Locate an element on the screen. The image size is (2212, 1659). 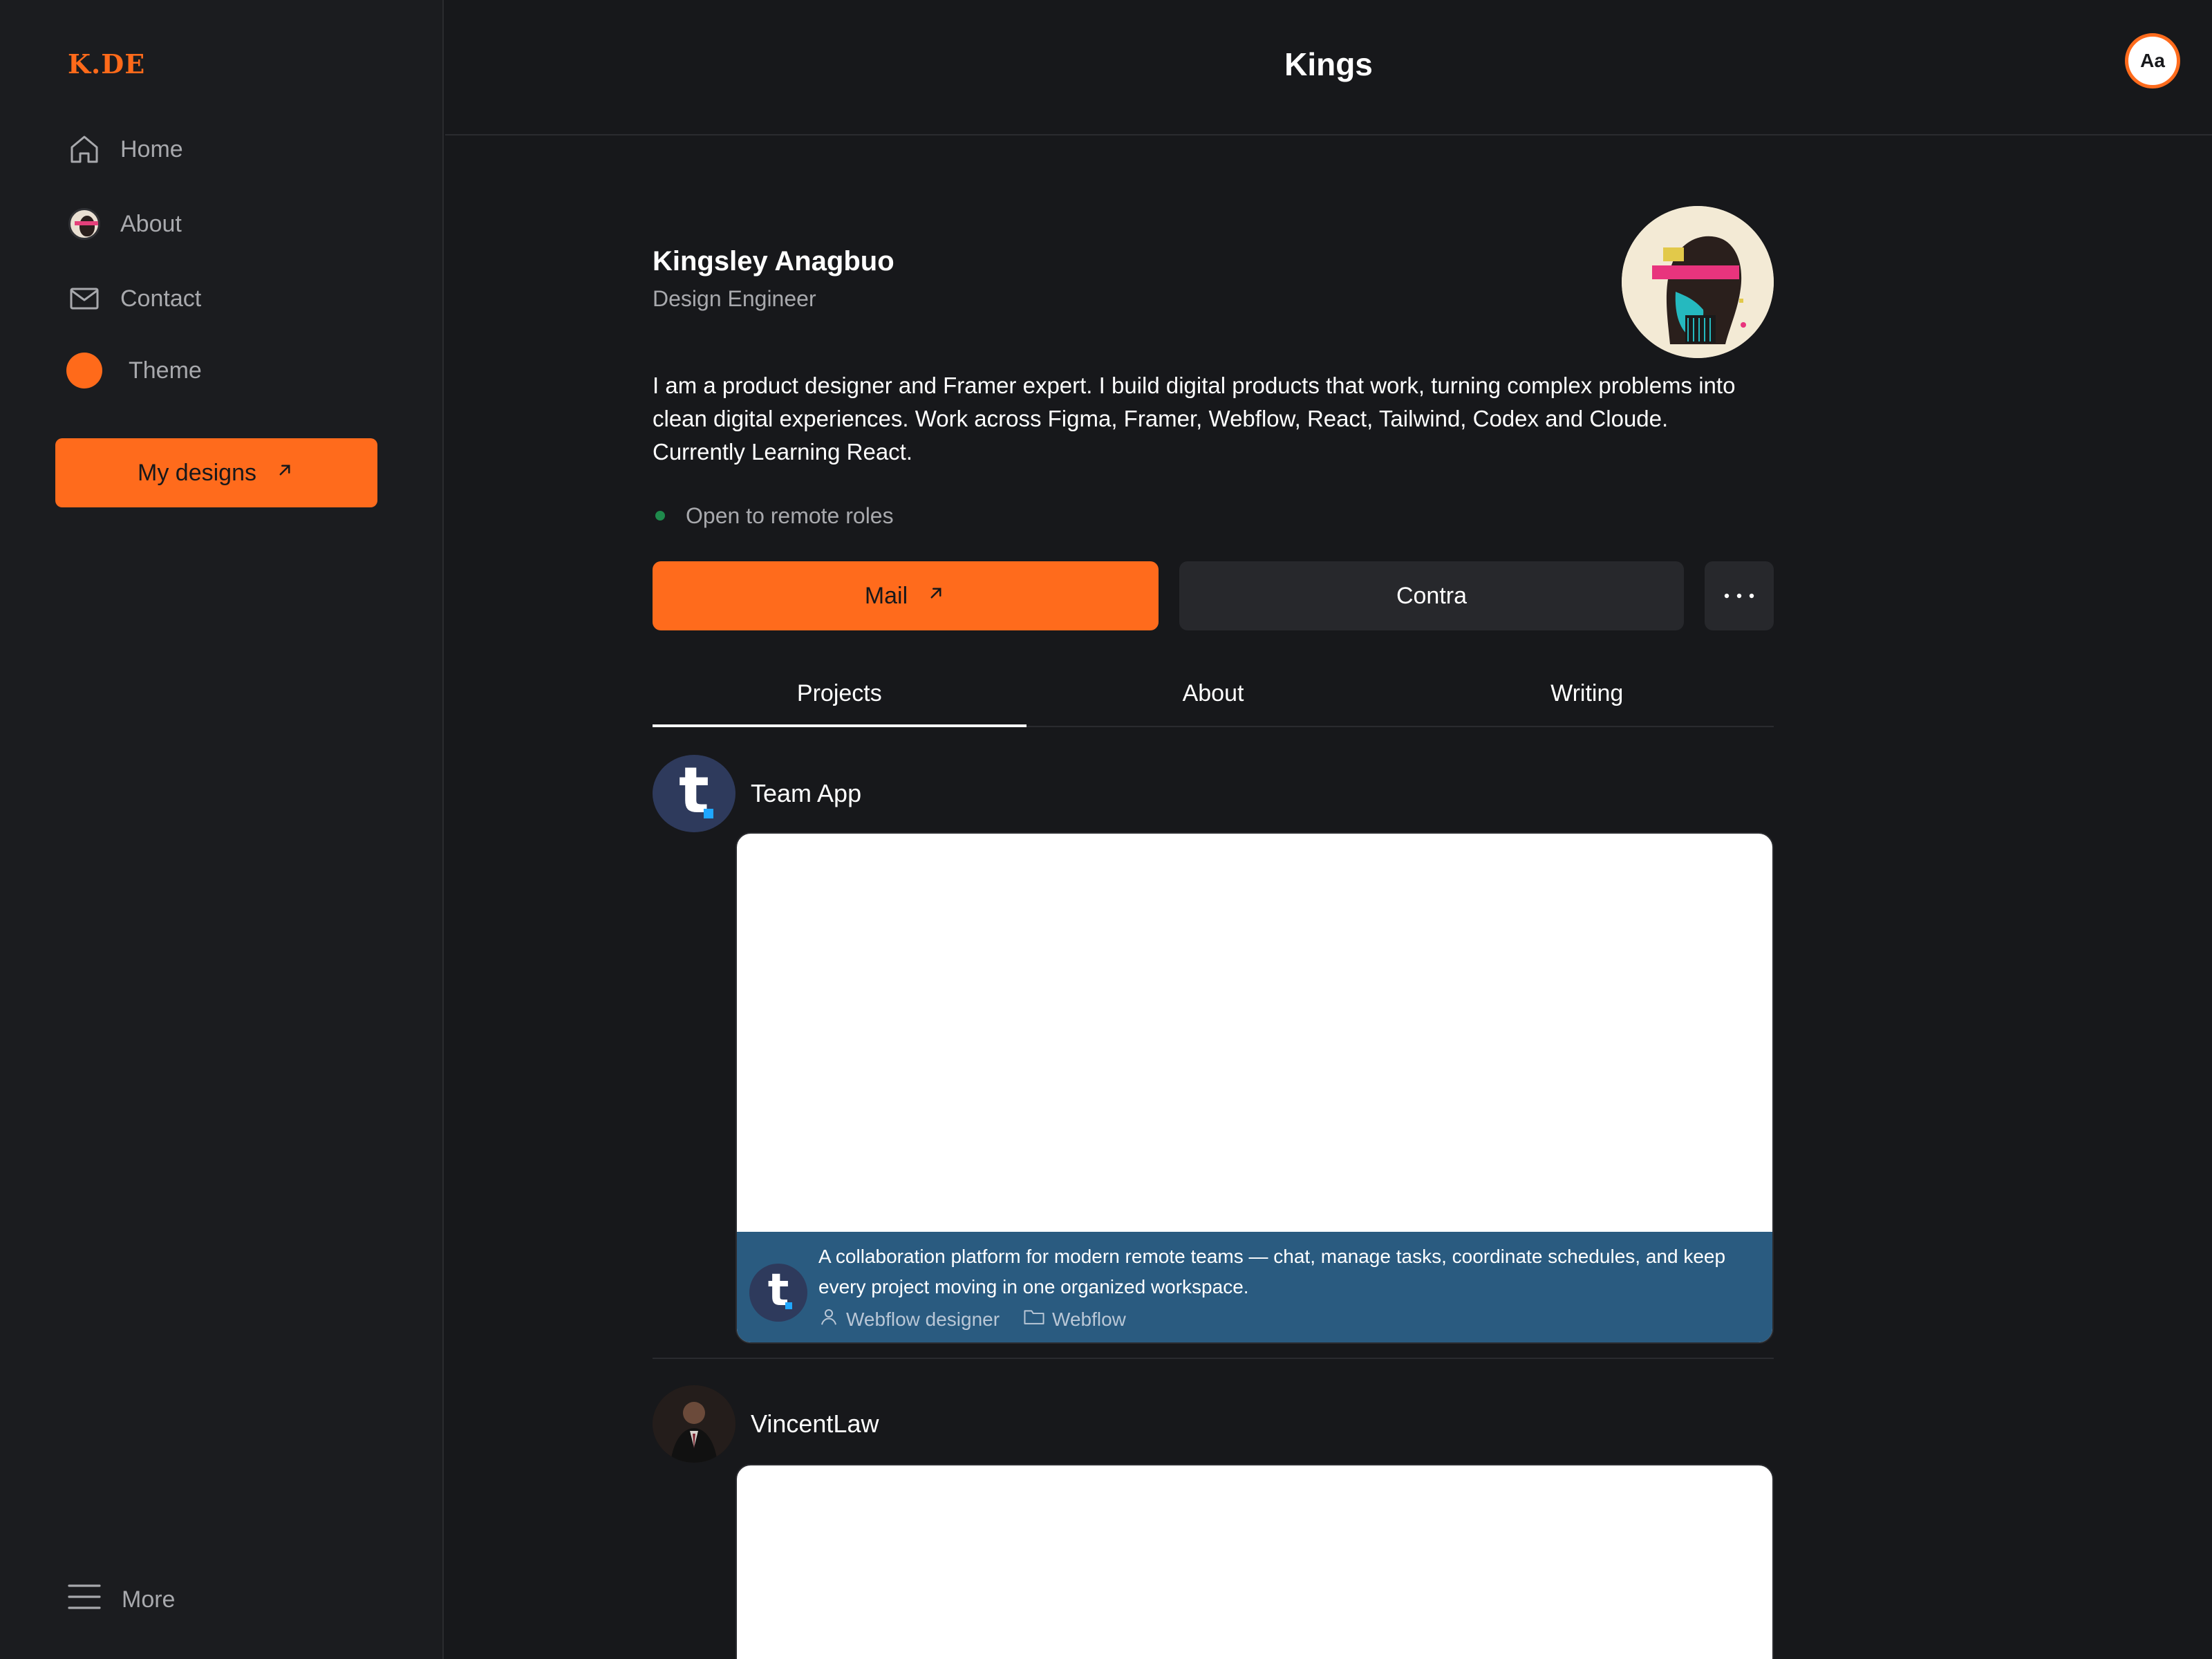
page-title: Kings is located at coordinates (1328, 64).